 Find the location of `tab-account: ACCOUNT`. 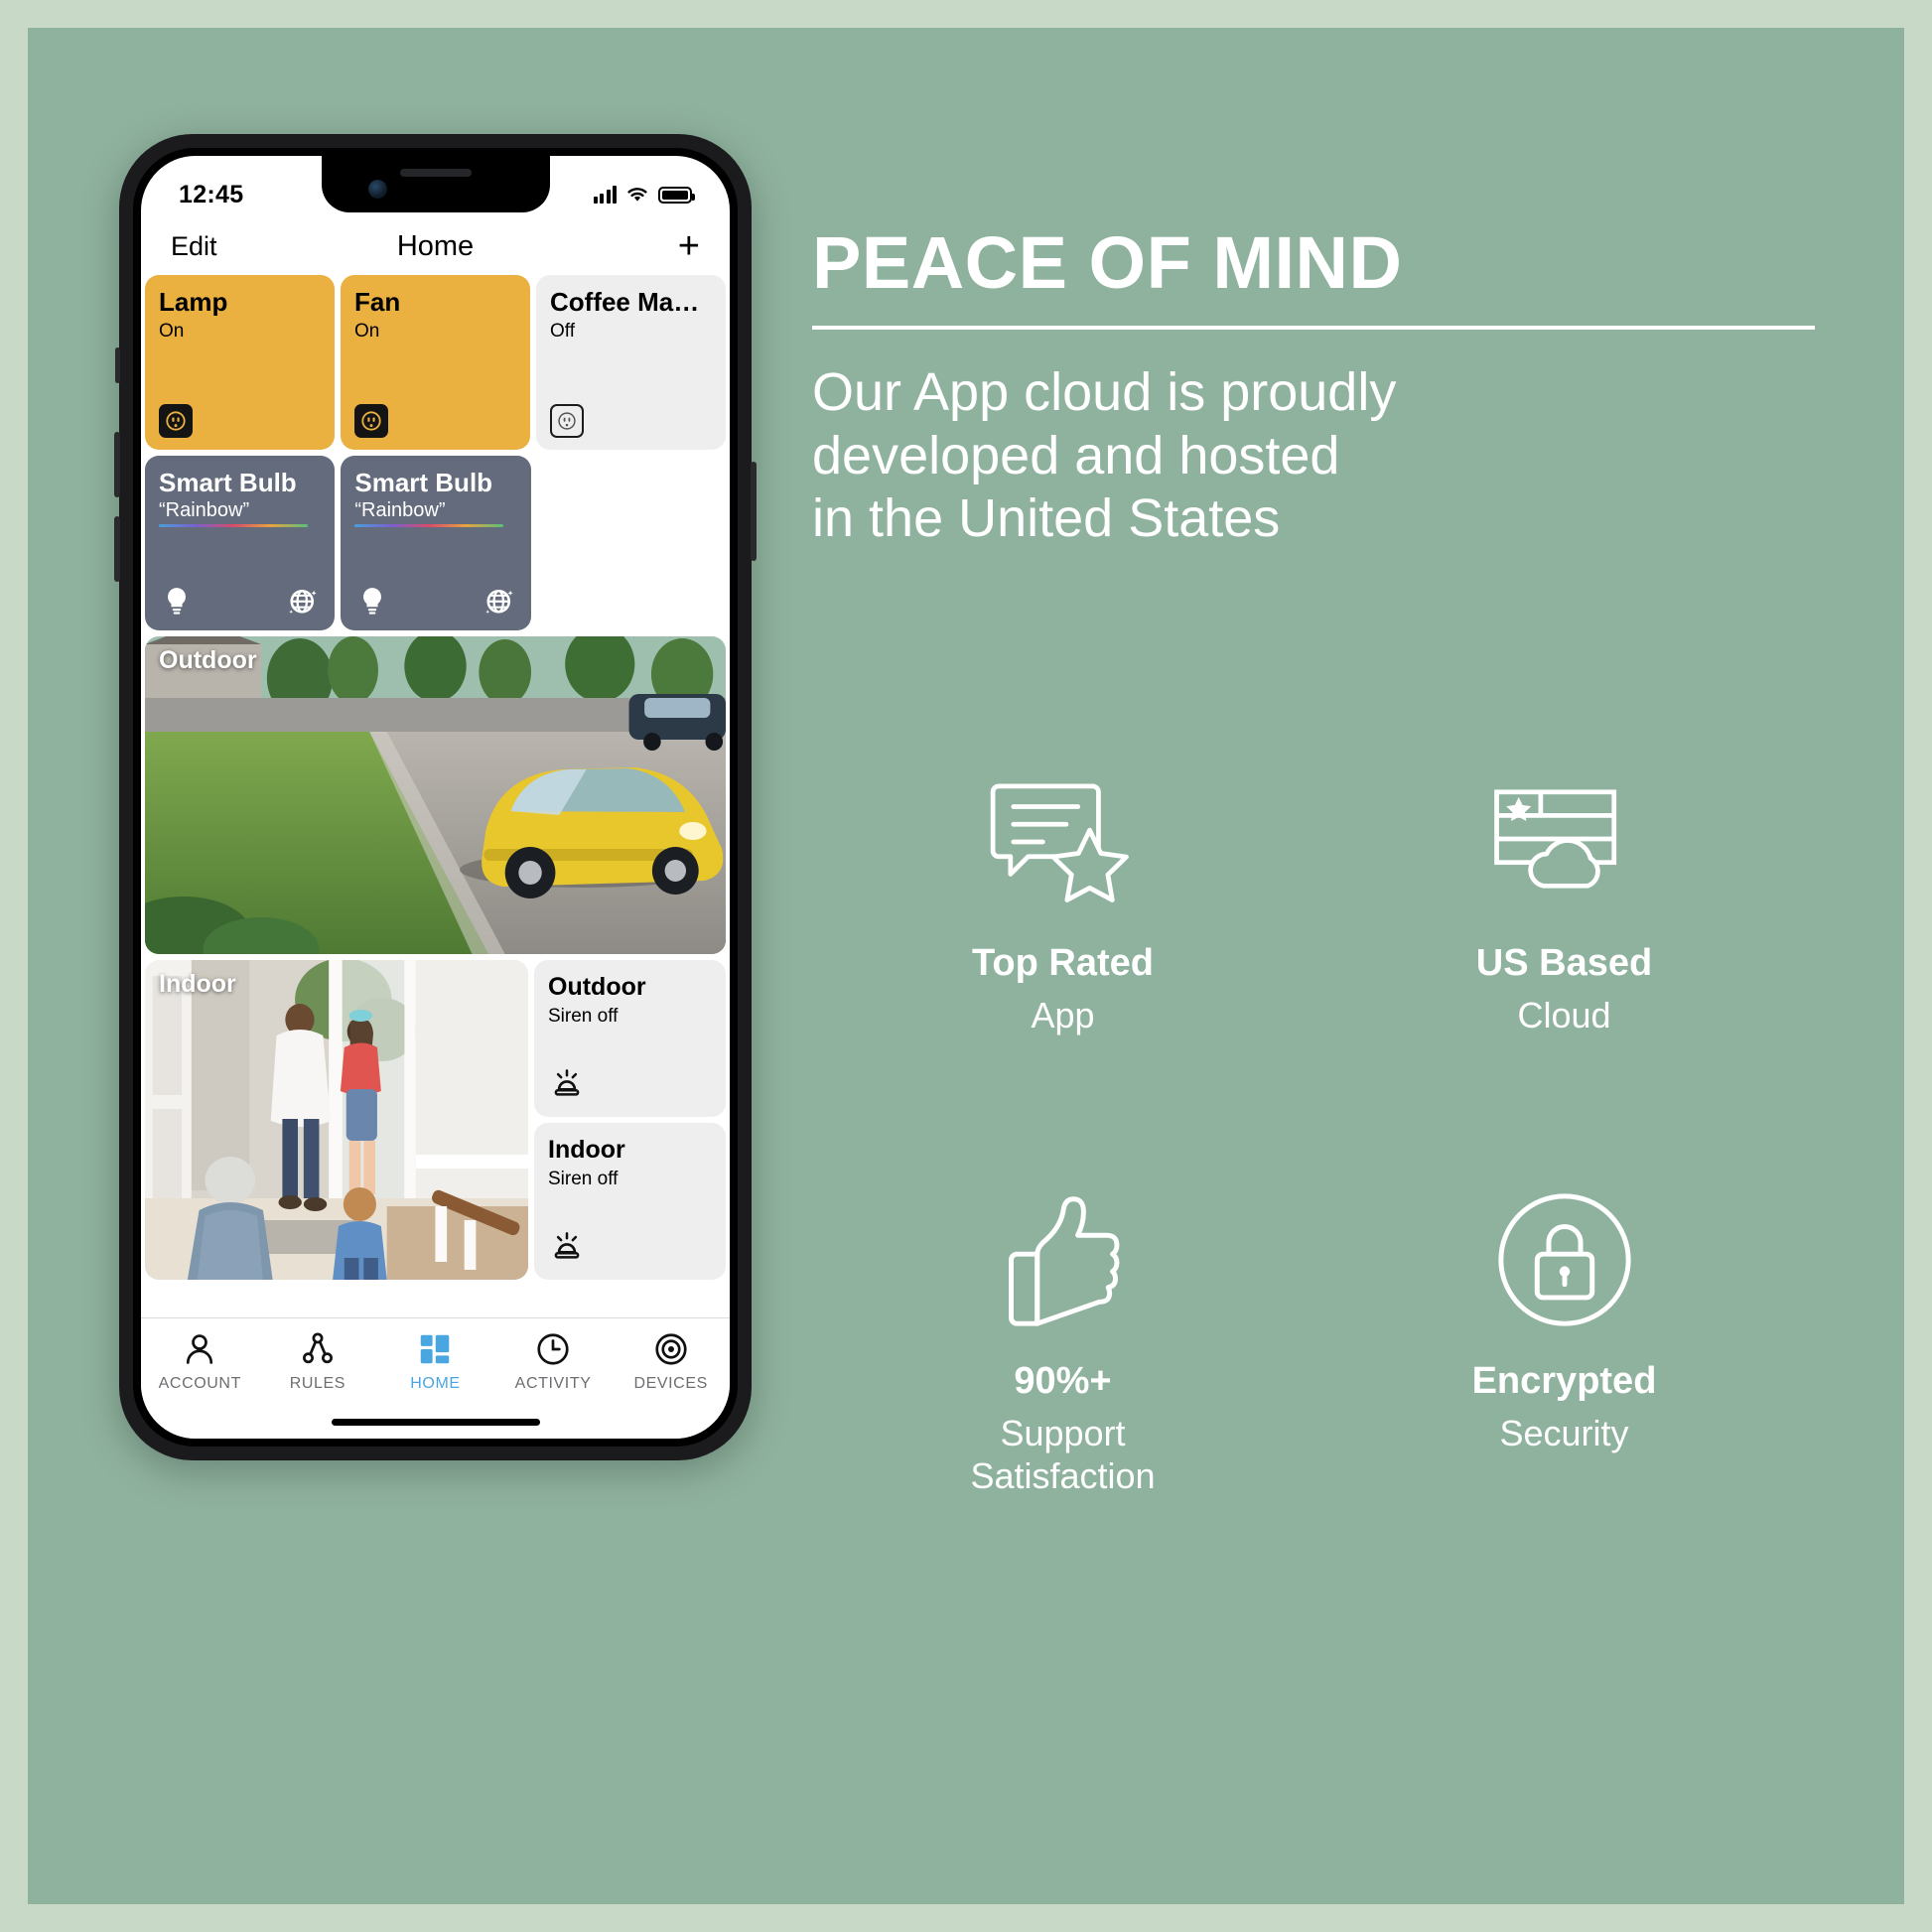

tab-account: ACCOUNT is located at coordinates (200, 1361).